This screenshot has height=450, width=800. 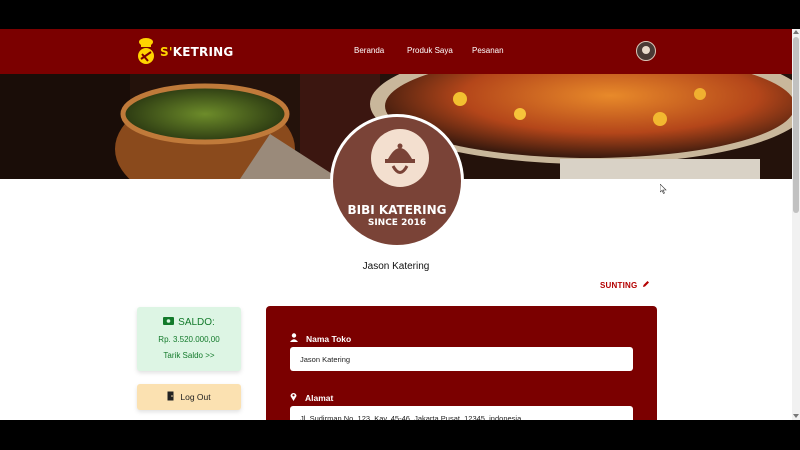 What do you see at coordinates (646, 285) in the screenshot?
I see `pencil-icon` at bounding box center [646, 285].